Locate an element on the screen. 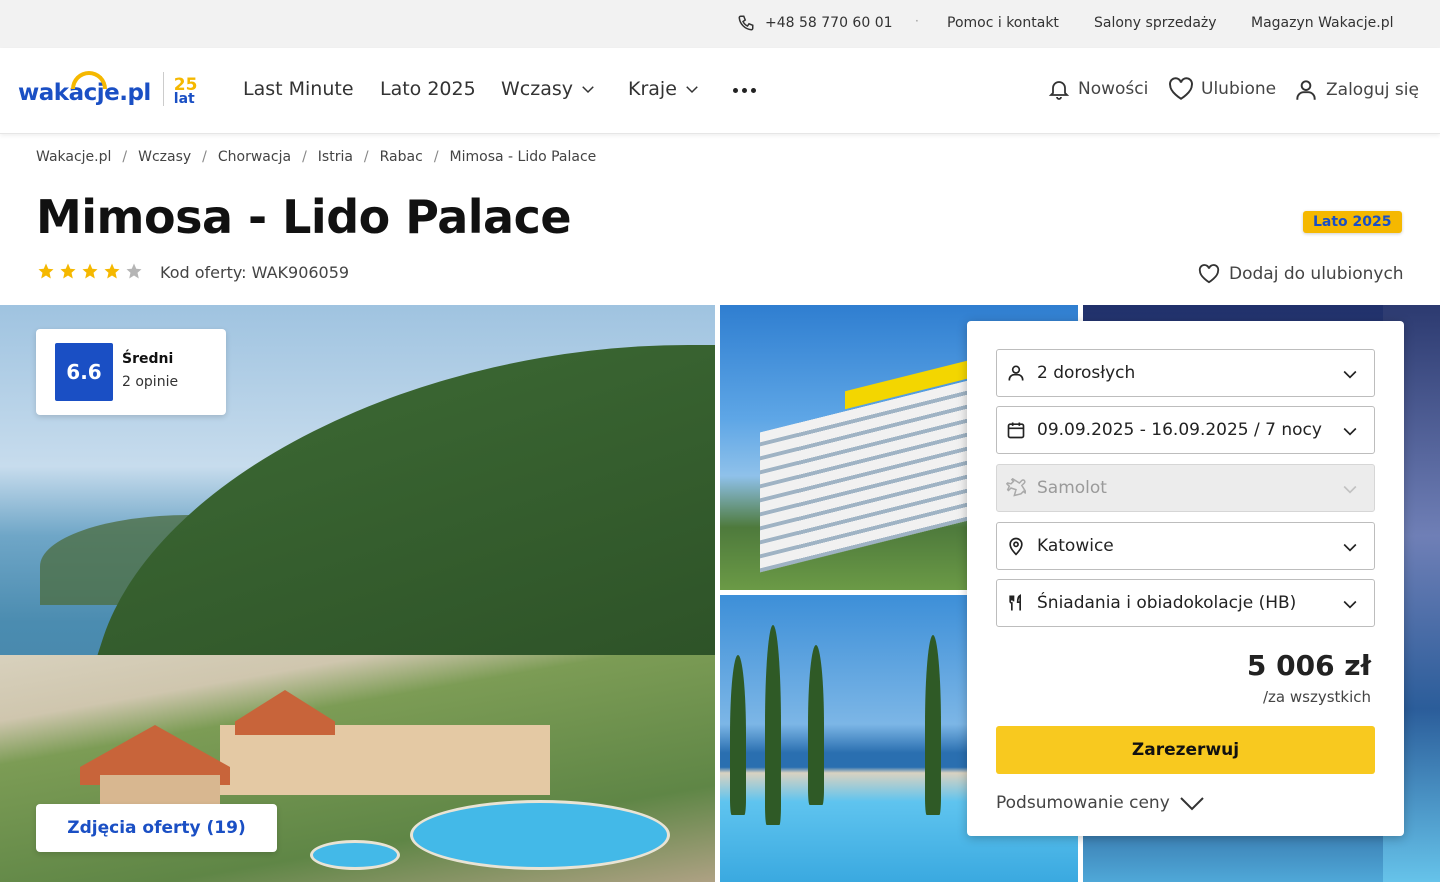 The image size is (1440, 882). plane-icon is located at coordinates (1016, 487).